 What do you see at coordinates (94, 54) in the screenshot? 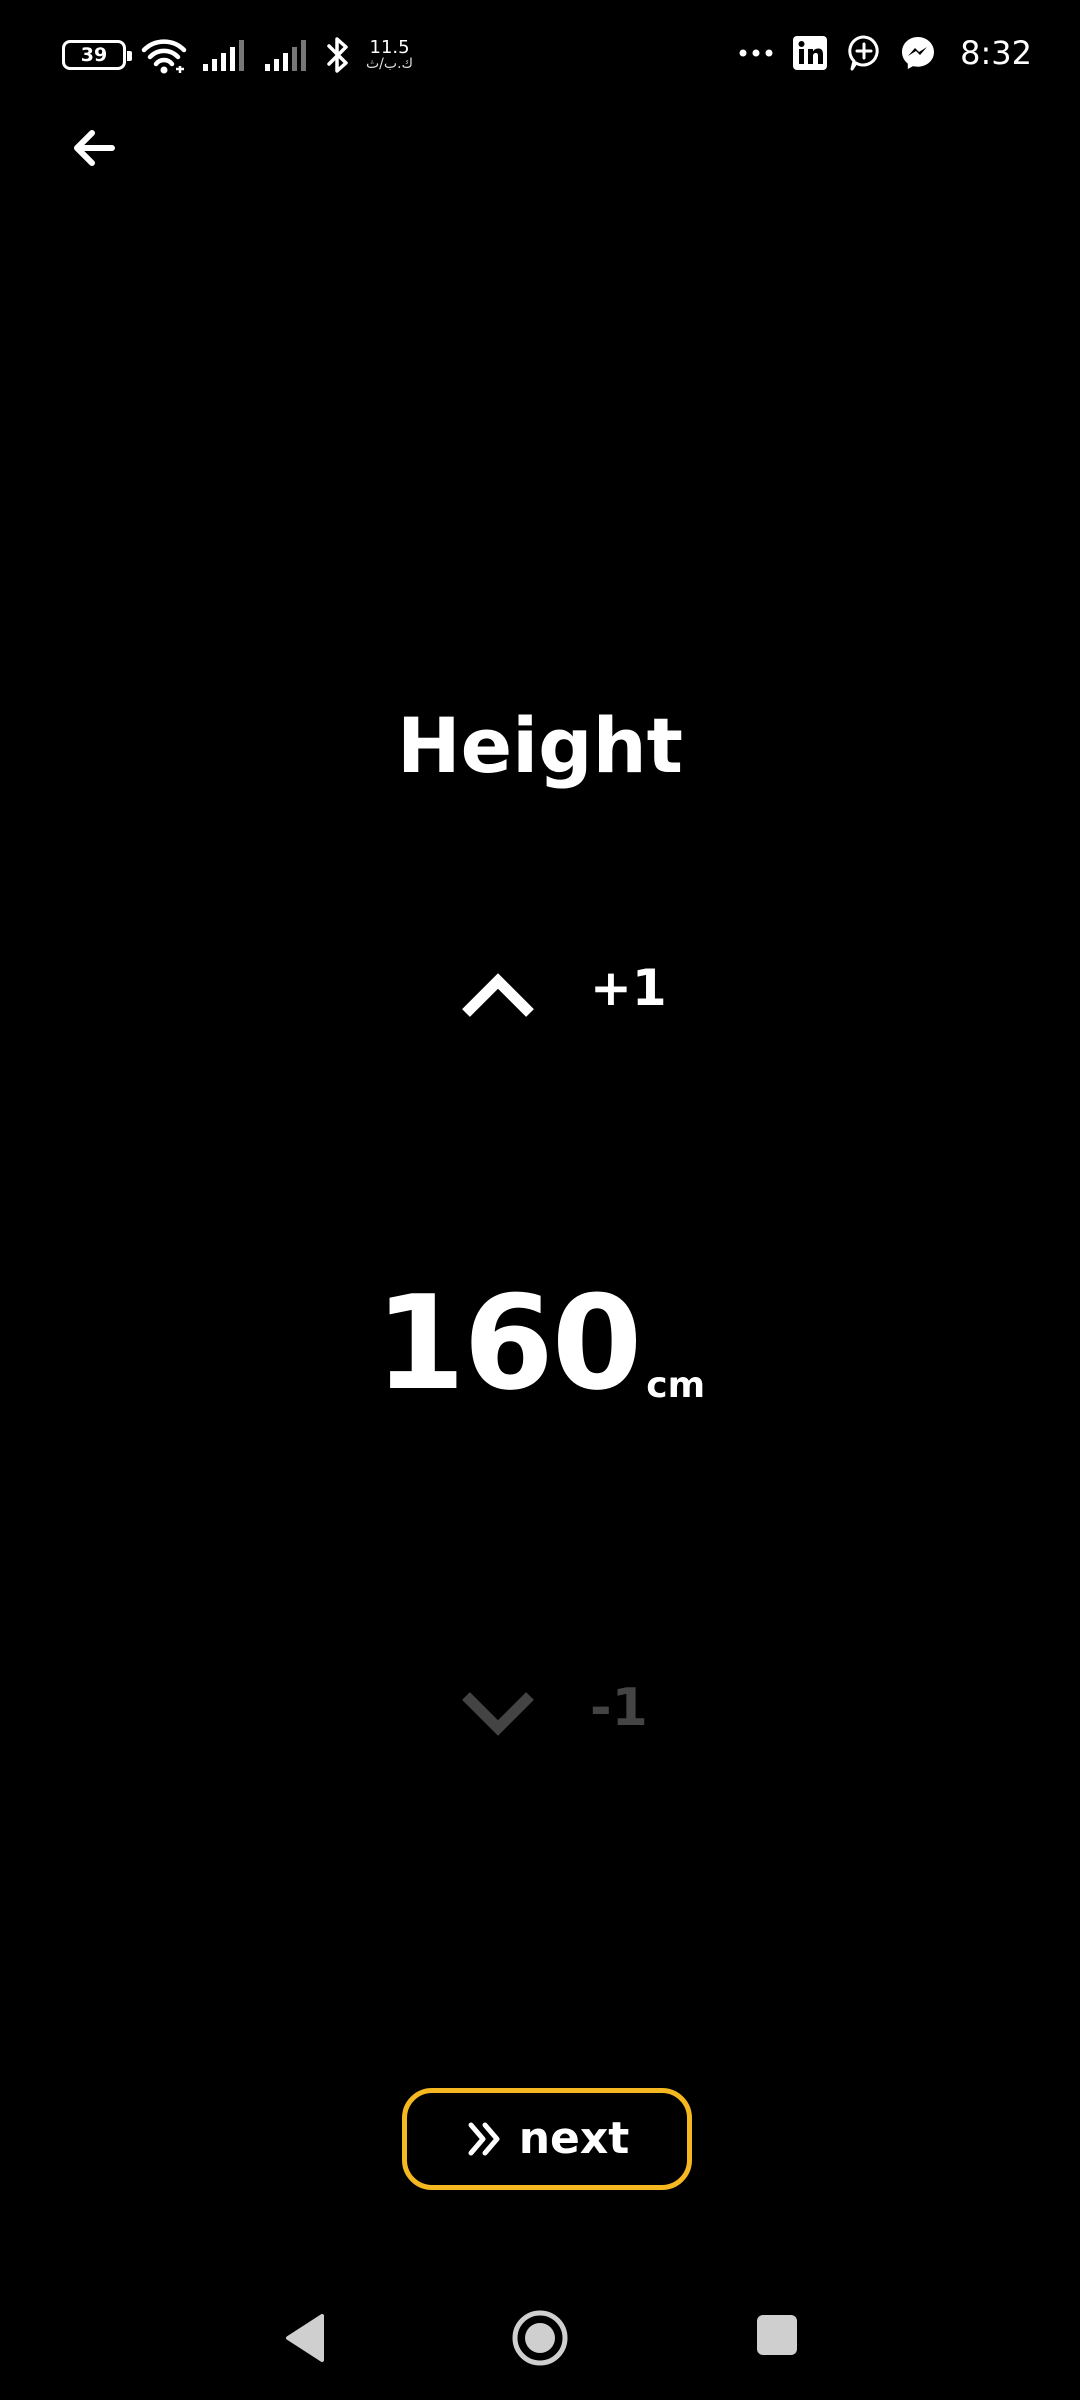
I see `battery-level: 39` at bounding box center [94, 54].